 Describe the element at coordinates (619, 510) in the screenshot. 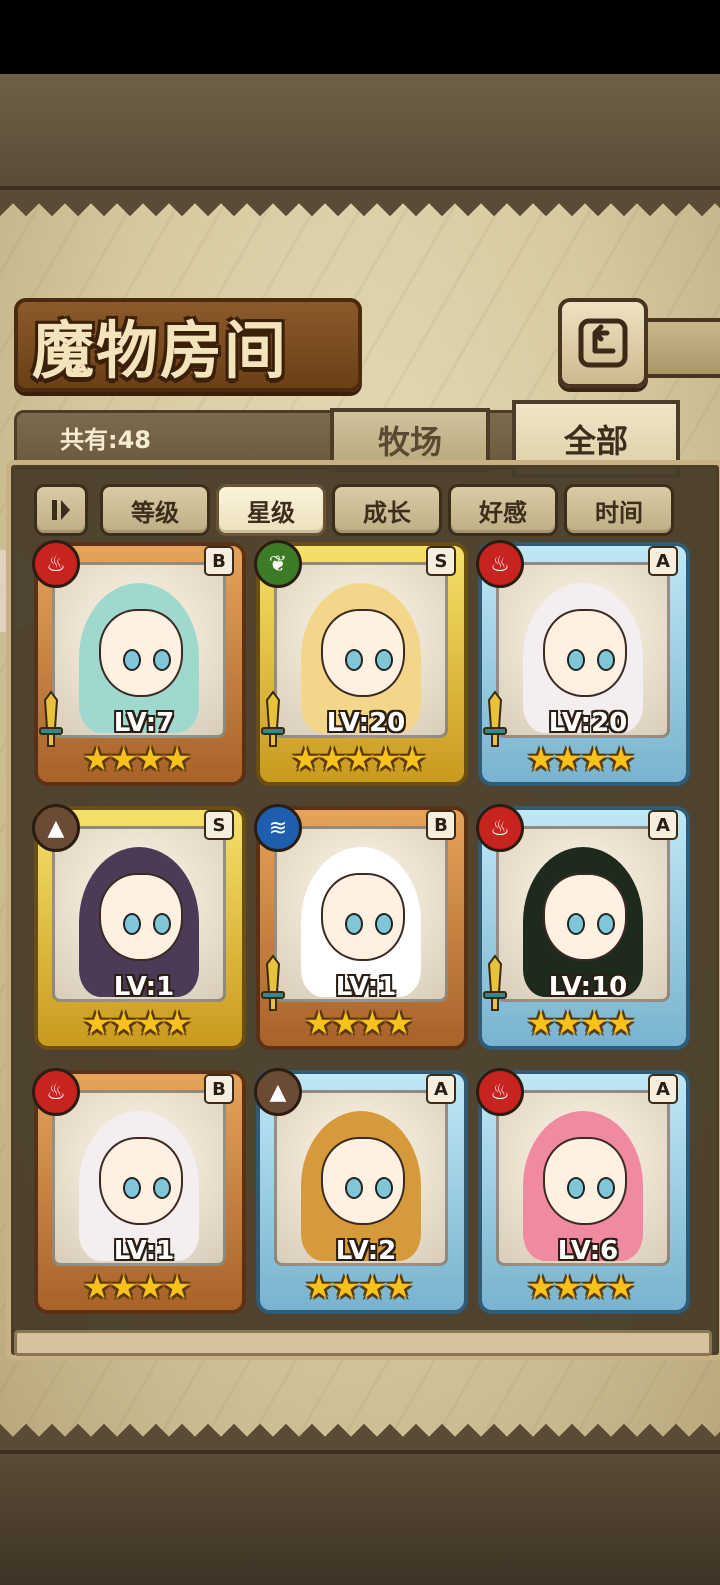

I see `sort-time-button: 时间` at that location.